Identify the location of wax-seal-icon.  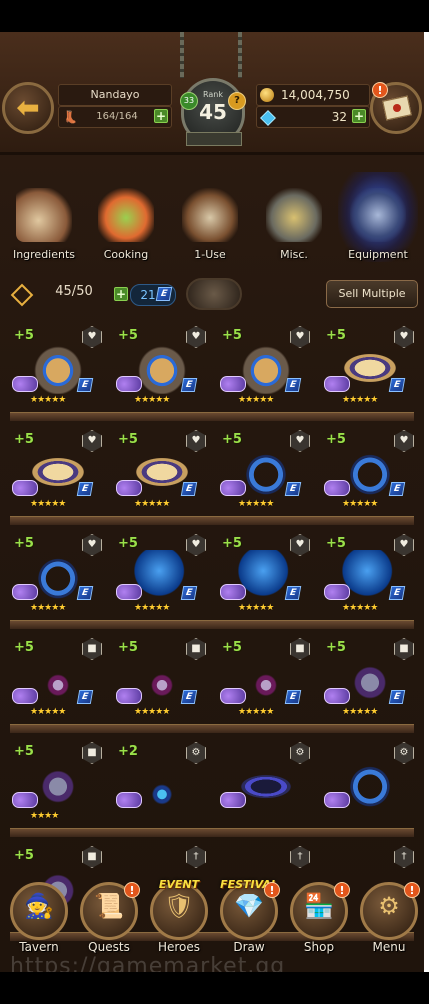
(397, 108).